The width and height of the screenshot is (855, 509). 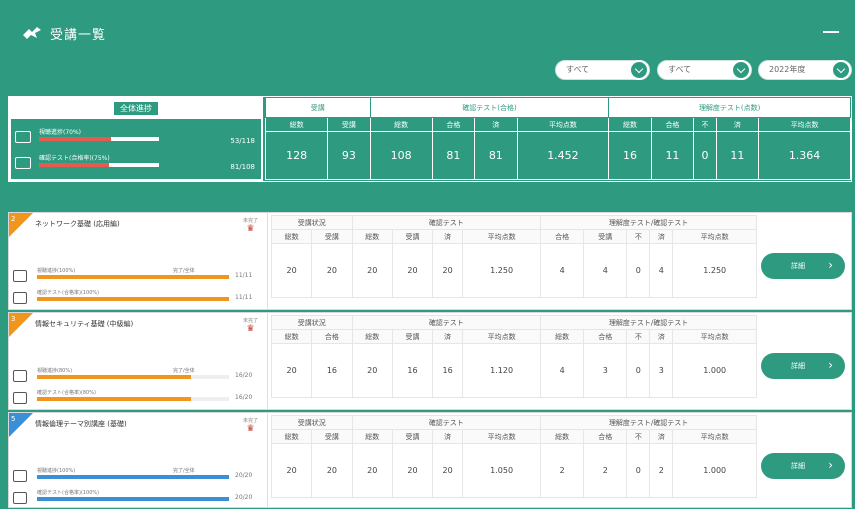 I want to click on filter-select-1: すべて, so click(x=602, y=70).